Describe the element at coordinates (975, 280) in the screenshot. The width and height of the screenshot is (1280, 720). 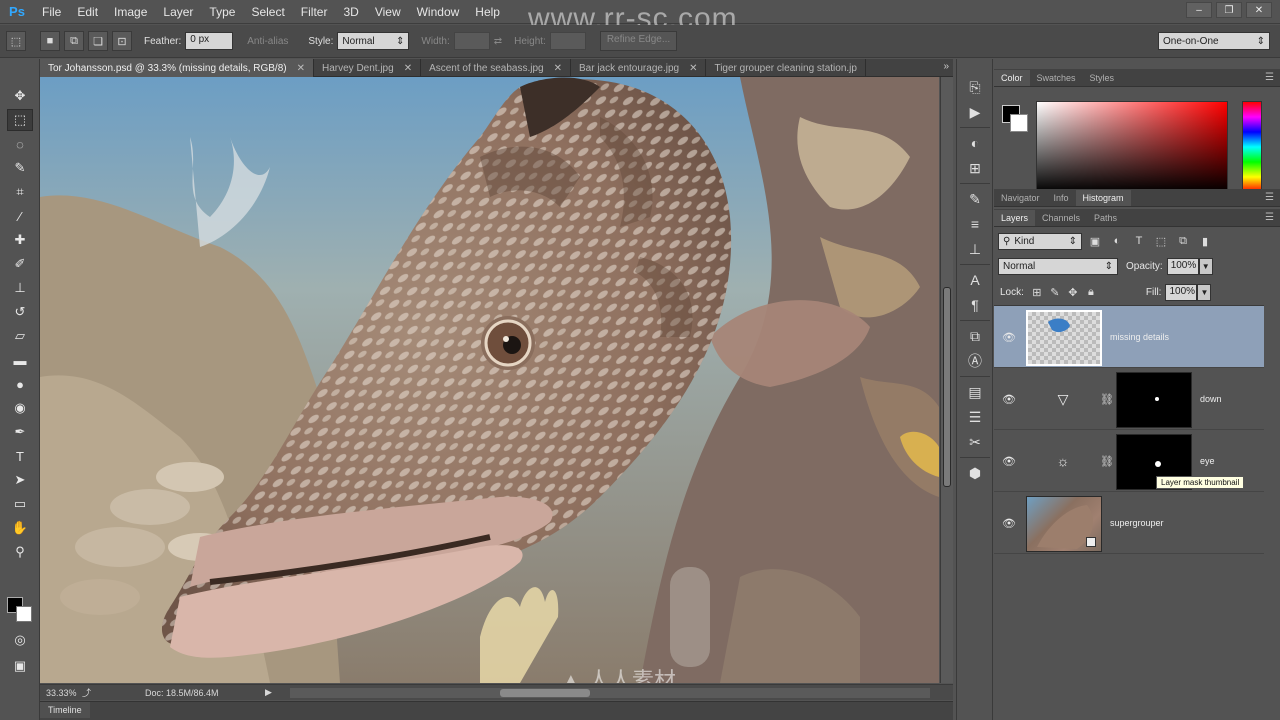
I see `character-icon: A` at that location.